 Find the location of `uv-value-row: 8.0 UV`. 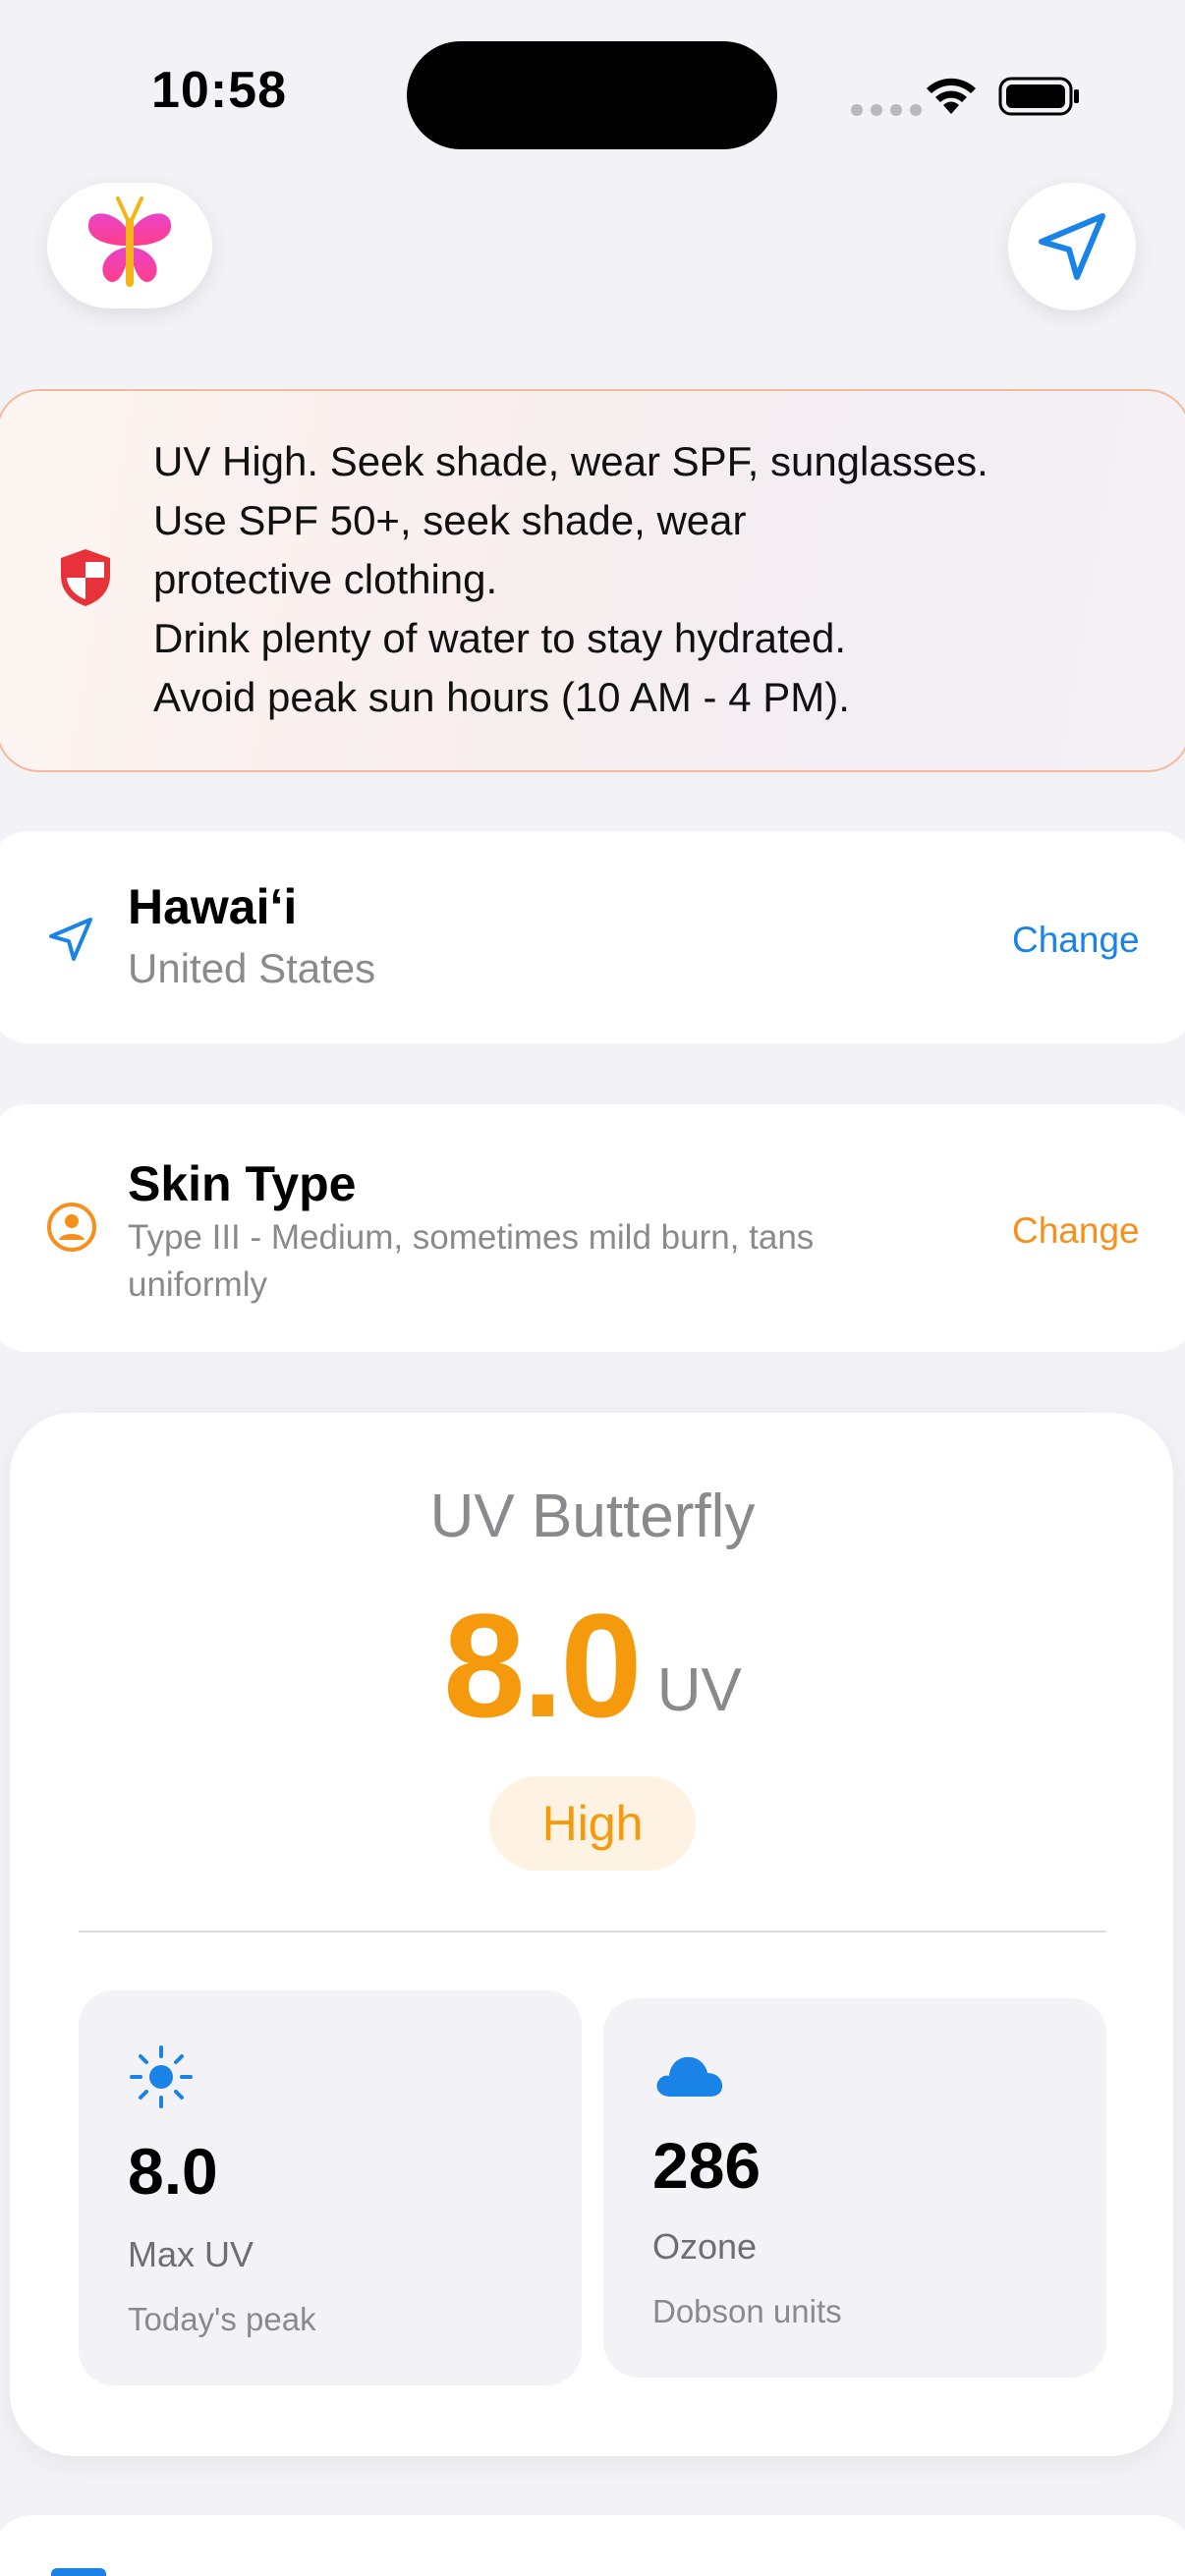

uv-value-row: 8.0 UV is located at coordinates (592, 1665).